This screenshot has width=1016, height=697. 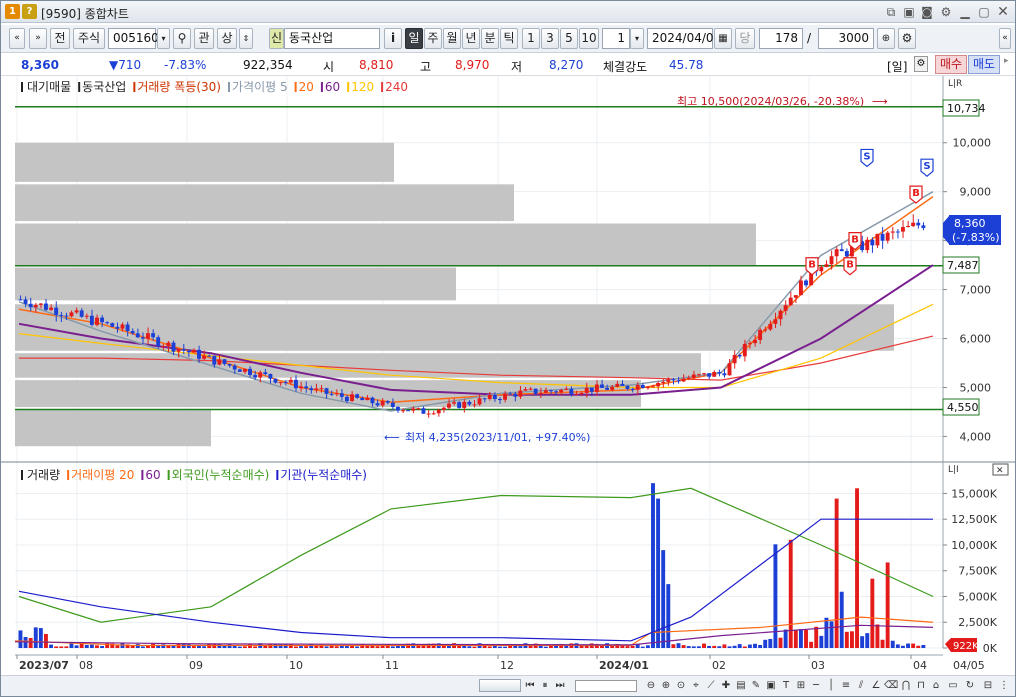 What do you see at coordinates (1005, 38) in the screenshot?
I see `expand-right-icon: «` at bounding box center [1005, 38].